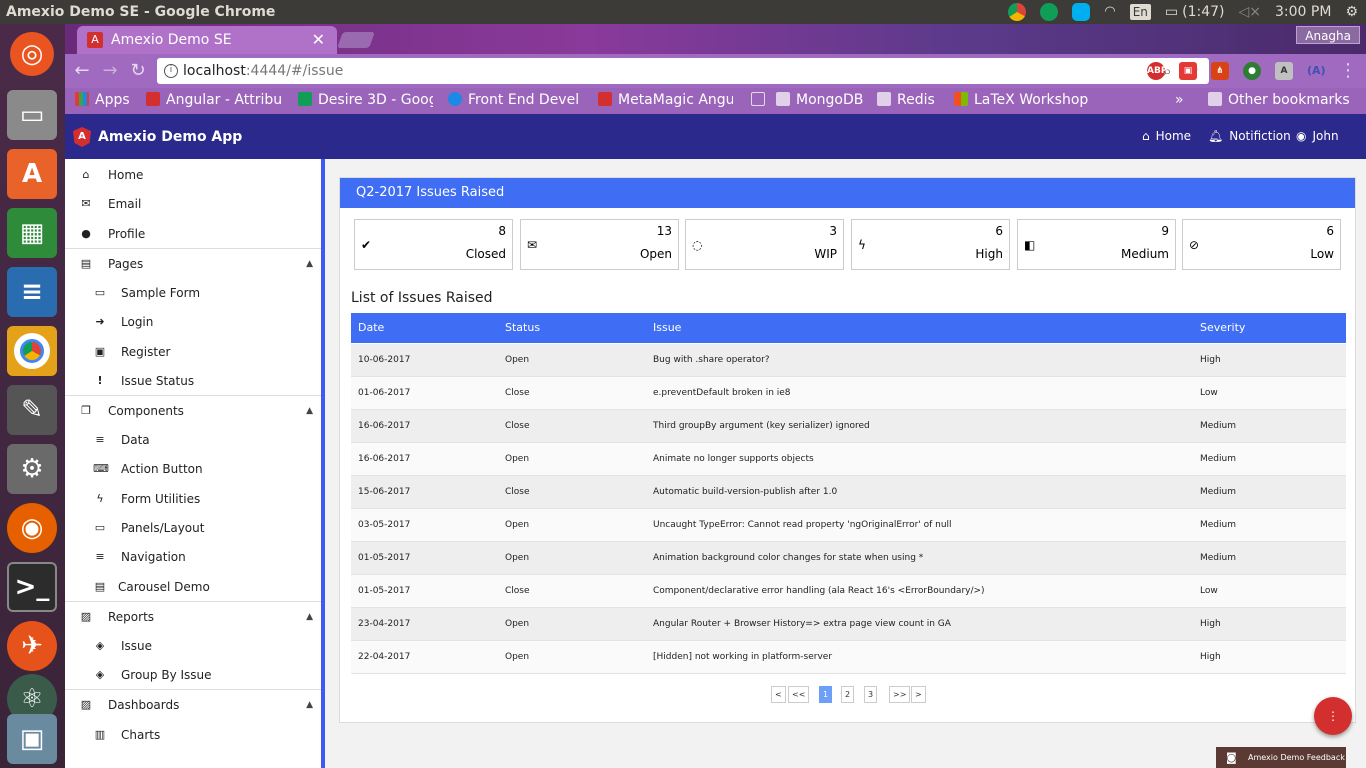 The width and height of the screenshot is (1366, 768). What do you see at coordinates (32, 174) in the screenshot?
I see `software-center-icon: A` at bounding box center [32, 174].